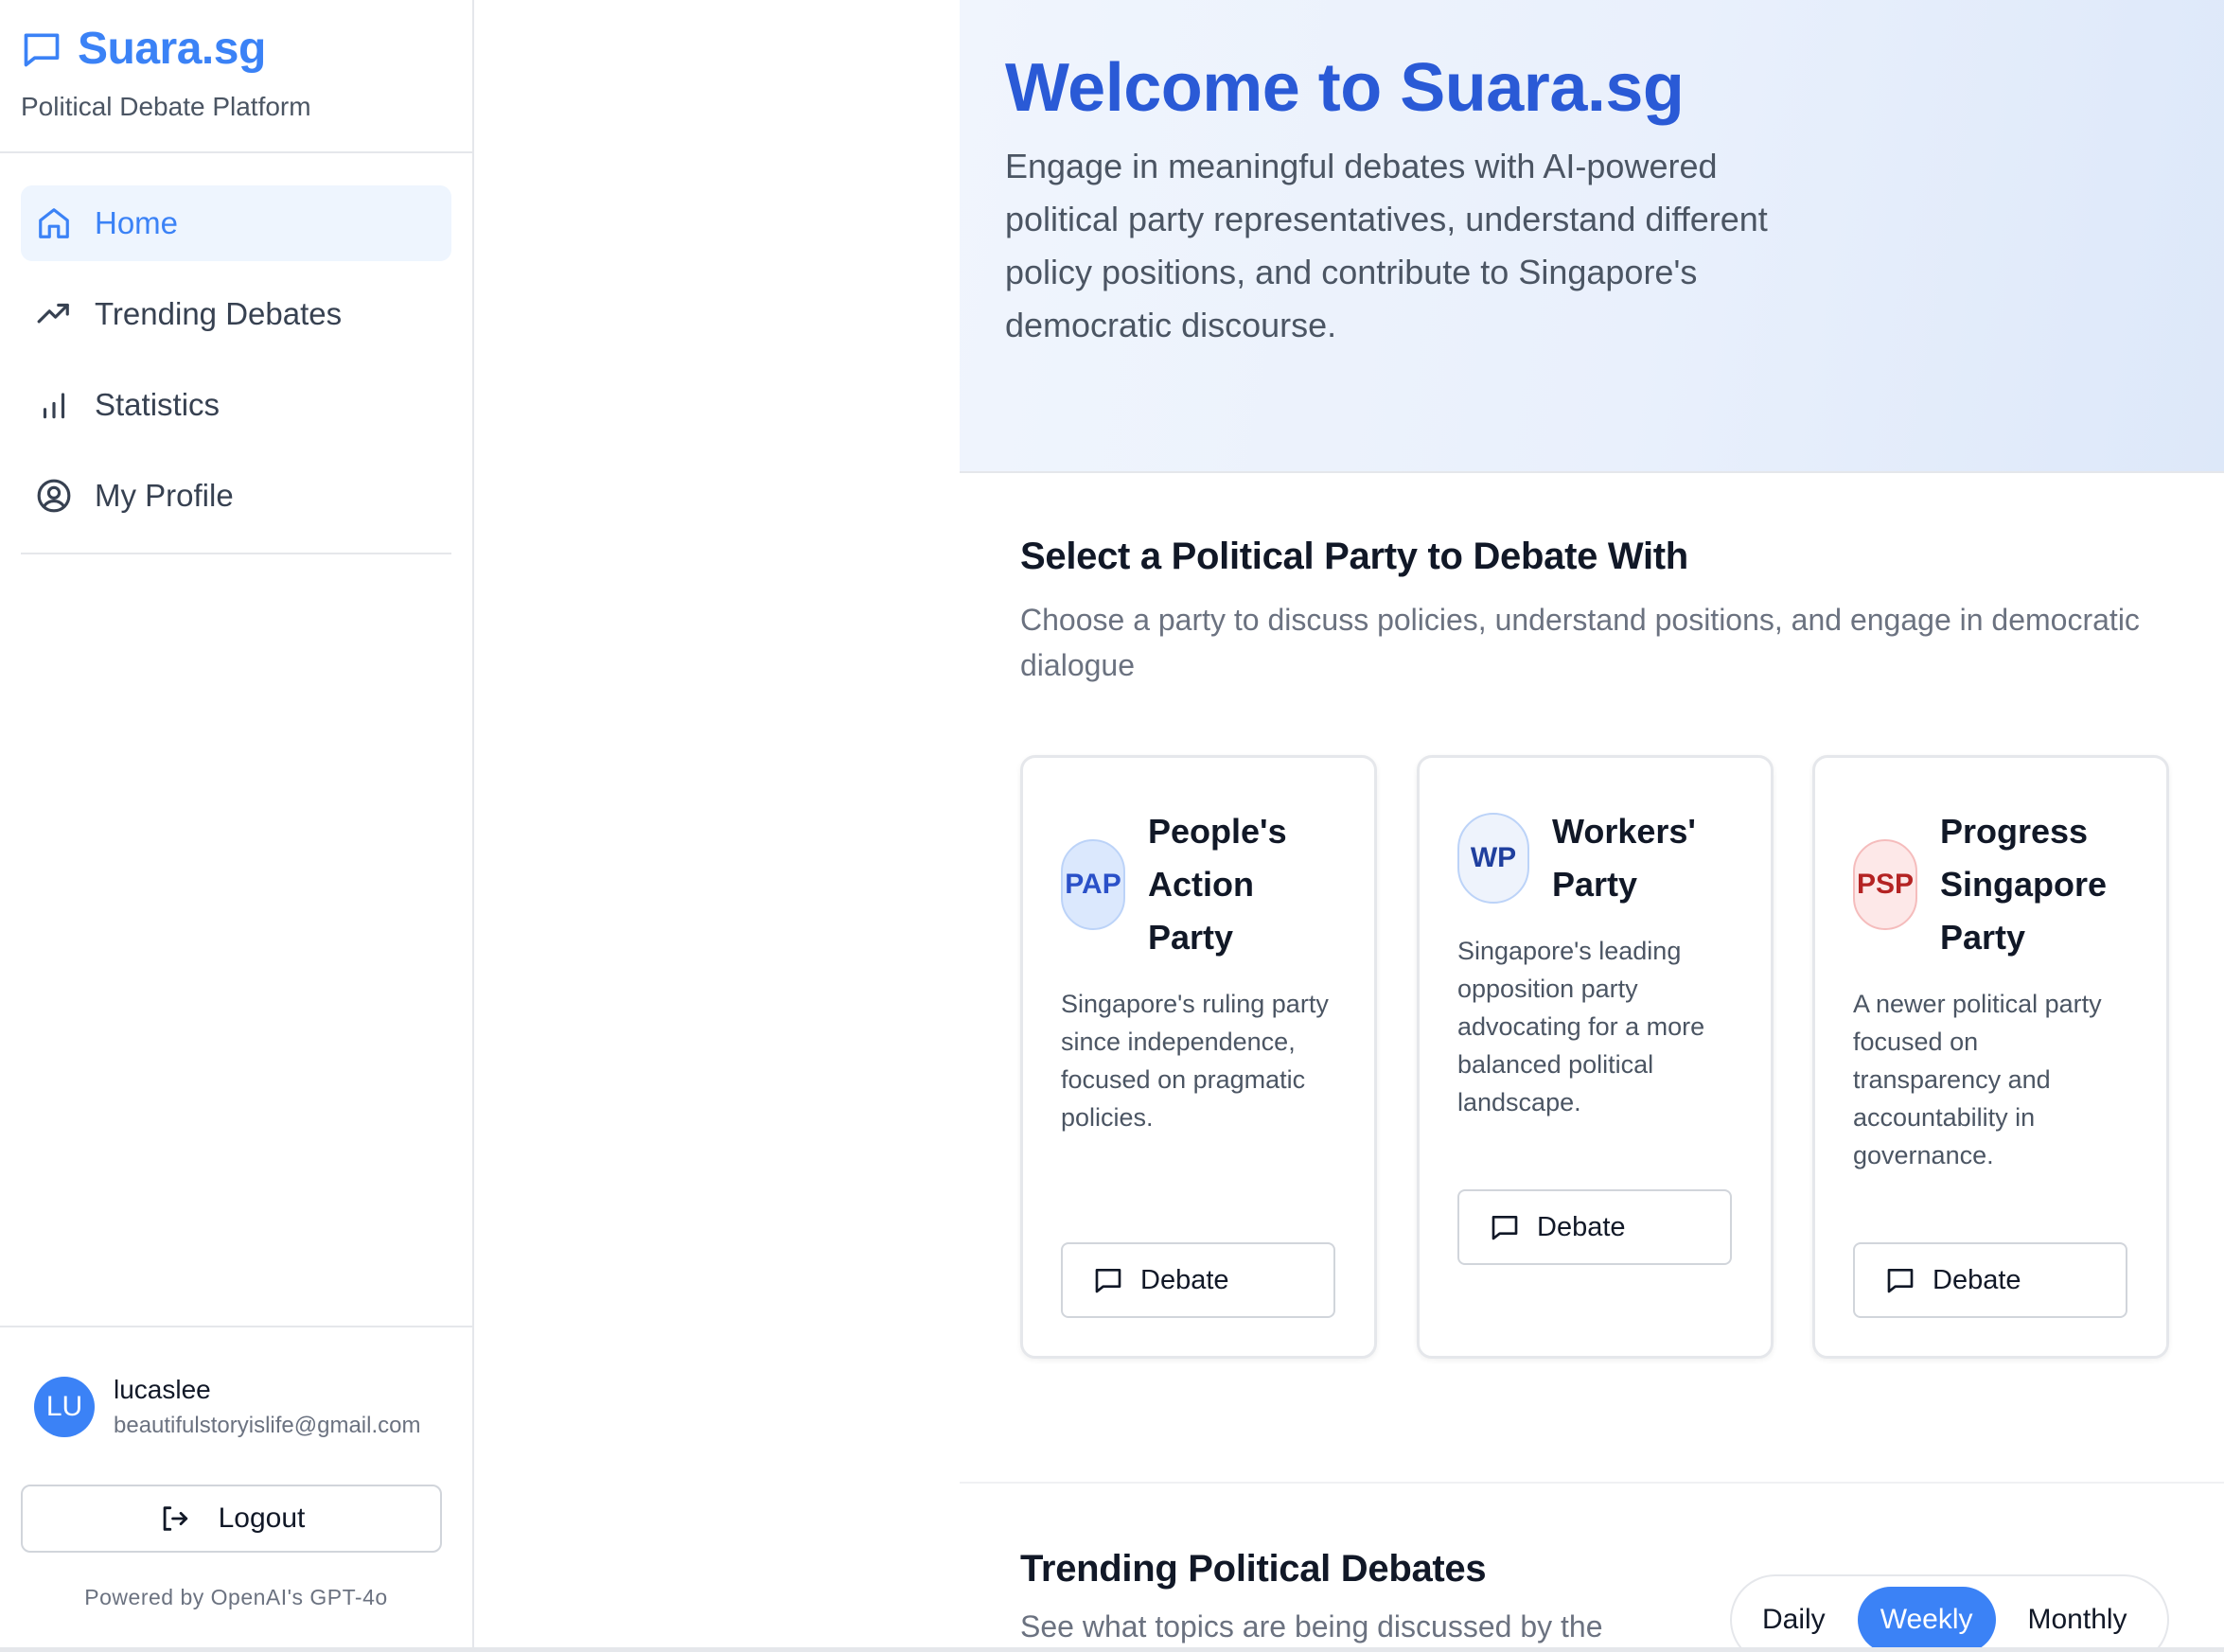 The height and width of the screenshot is (1652, 2224). What do you see at coordinates (236, 1597) in the screenshot?
I see `powered-by-text: Powered by OpenAI's GPT-4o` at bounding box center [236, 1597].